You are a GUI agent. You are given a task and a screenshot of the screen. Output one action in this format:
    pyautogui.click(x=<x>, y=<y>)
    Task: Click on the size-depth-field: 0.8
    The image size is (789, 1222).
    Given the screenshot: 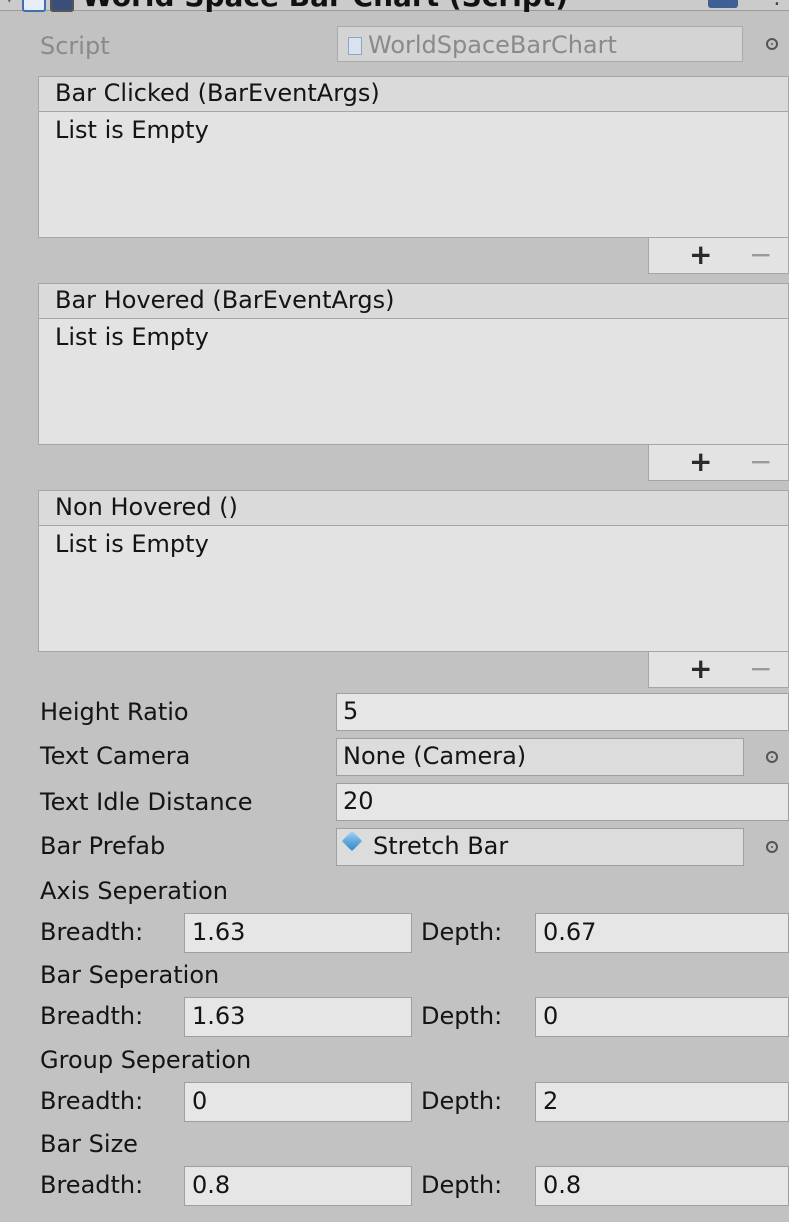 What is the action you would take?
    pyautogui.click(x=662, y=1186)
    